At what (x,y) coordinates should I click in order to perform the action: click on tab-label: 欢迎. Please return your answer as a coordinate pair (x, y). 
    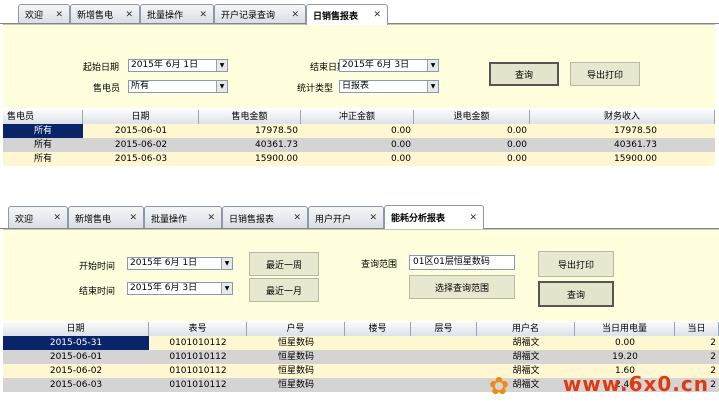
    Looking at the image, I should click on (24, 219).